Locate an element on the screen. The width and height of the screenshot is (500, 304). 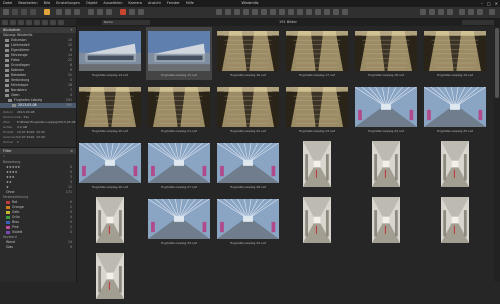
menu-edit: Bearbeiten is located at coordinates (27, 3).